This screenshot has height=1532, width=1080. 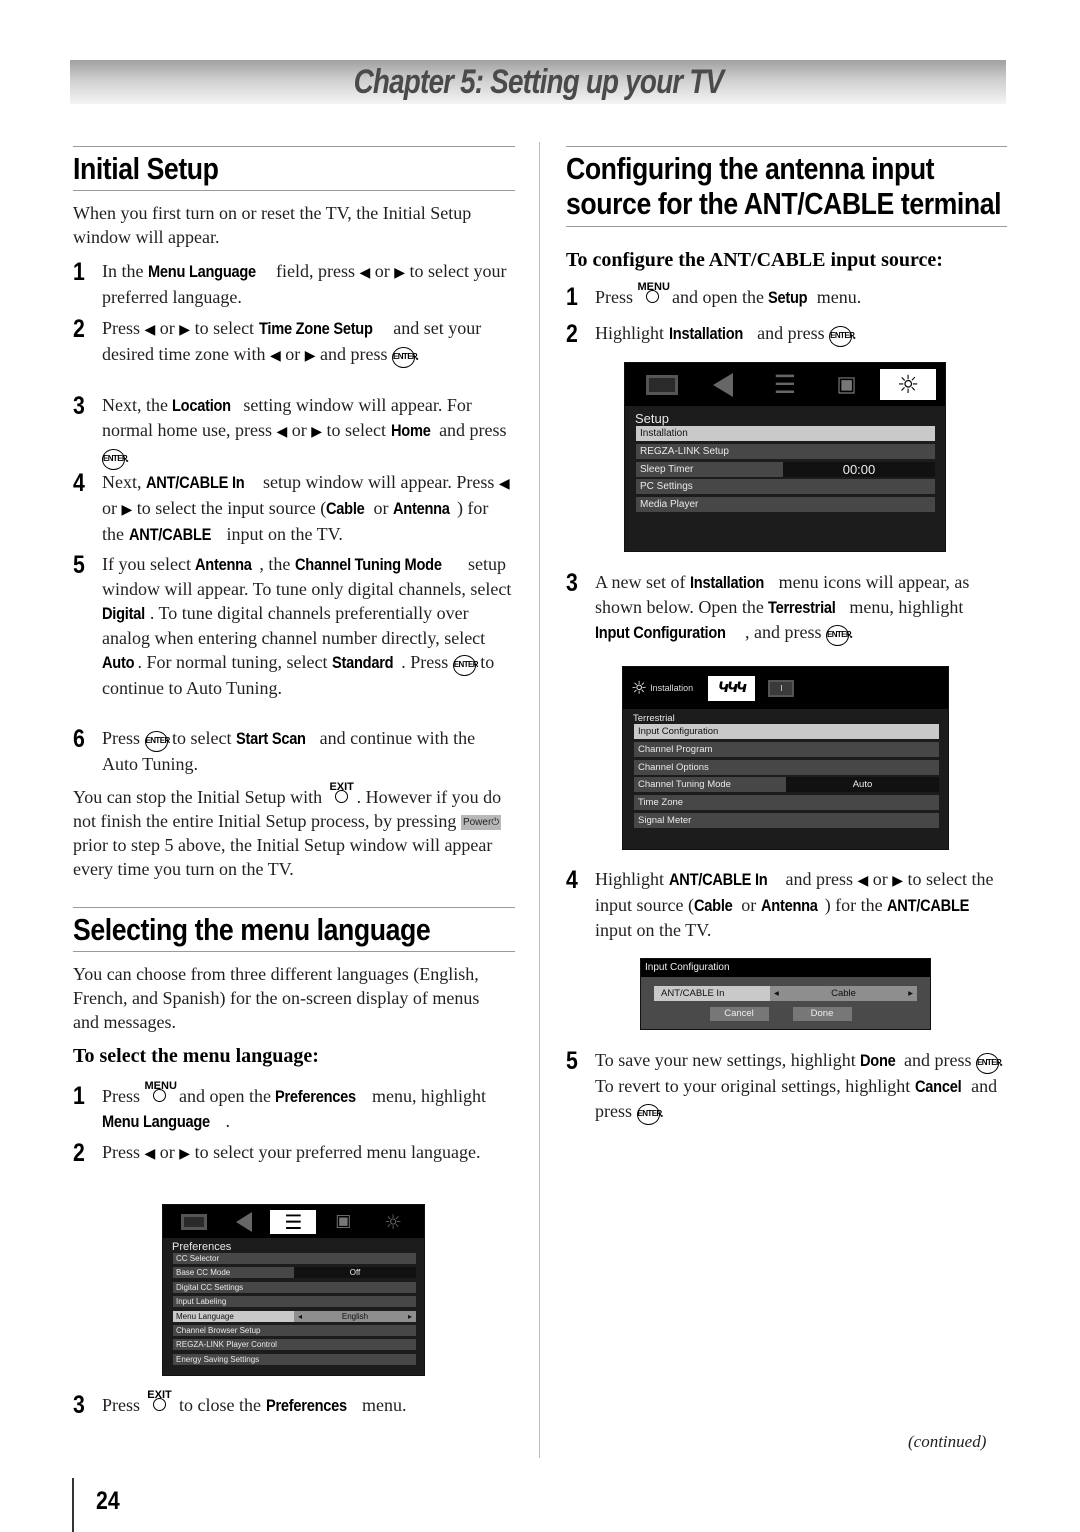 I want to click on menu-row: REGZA-LINK Player Control, so click(x=294, y=1345).